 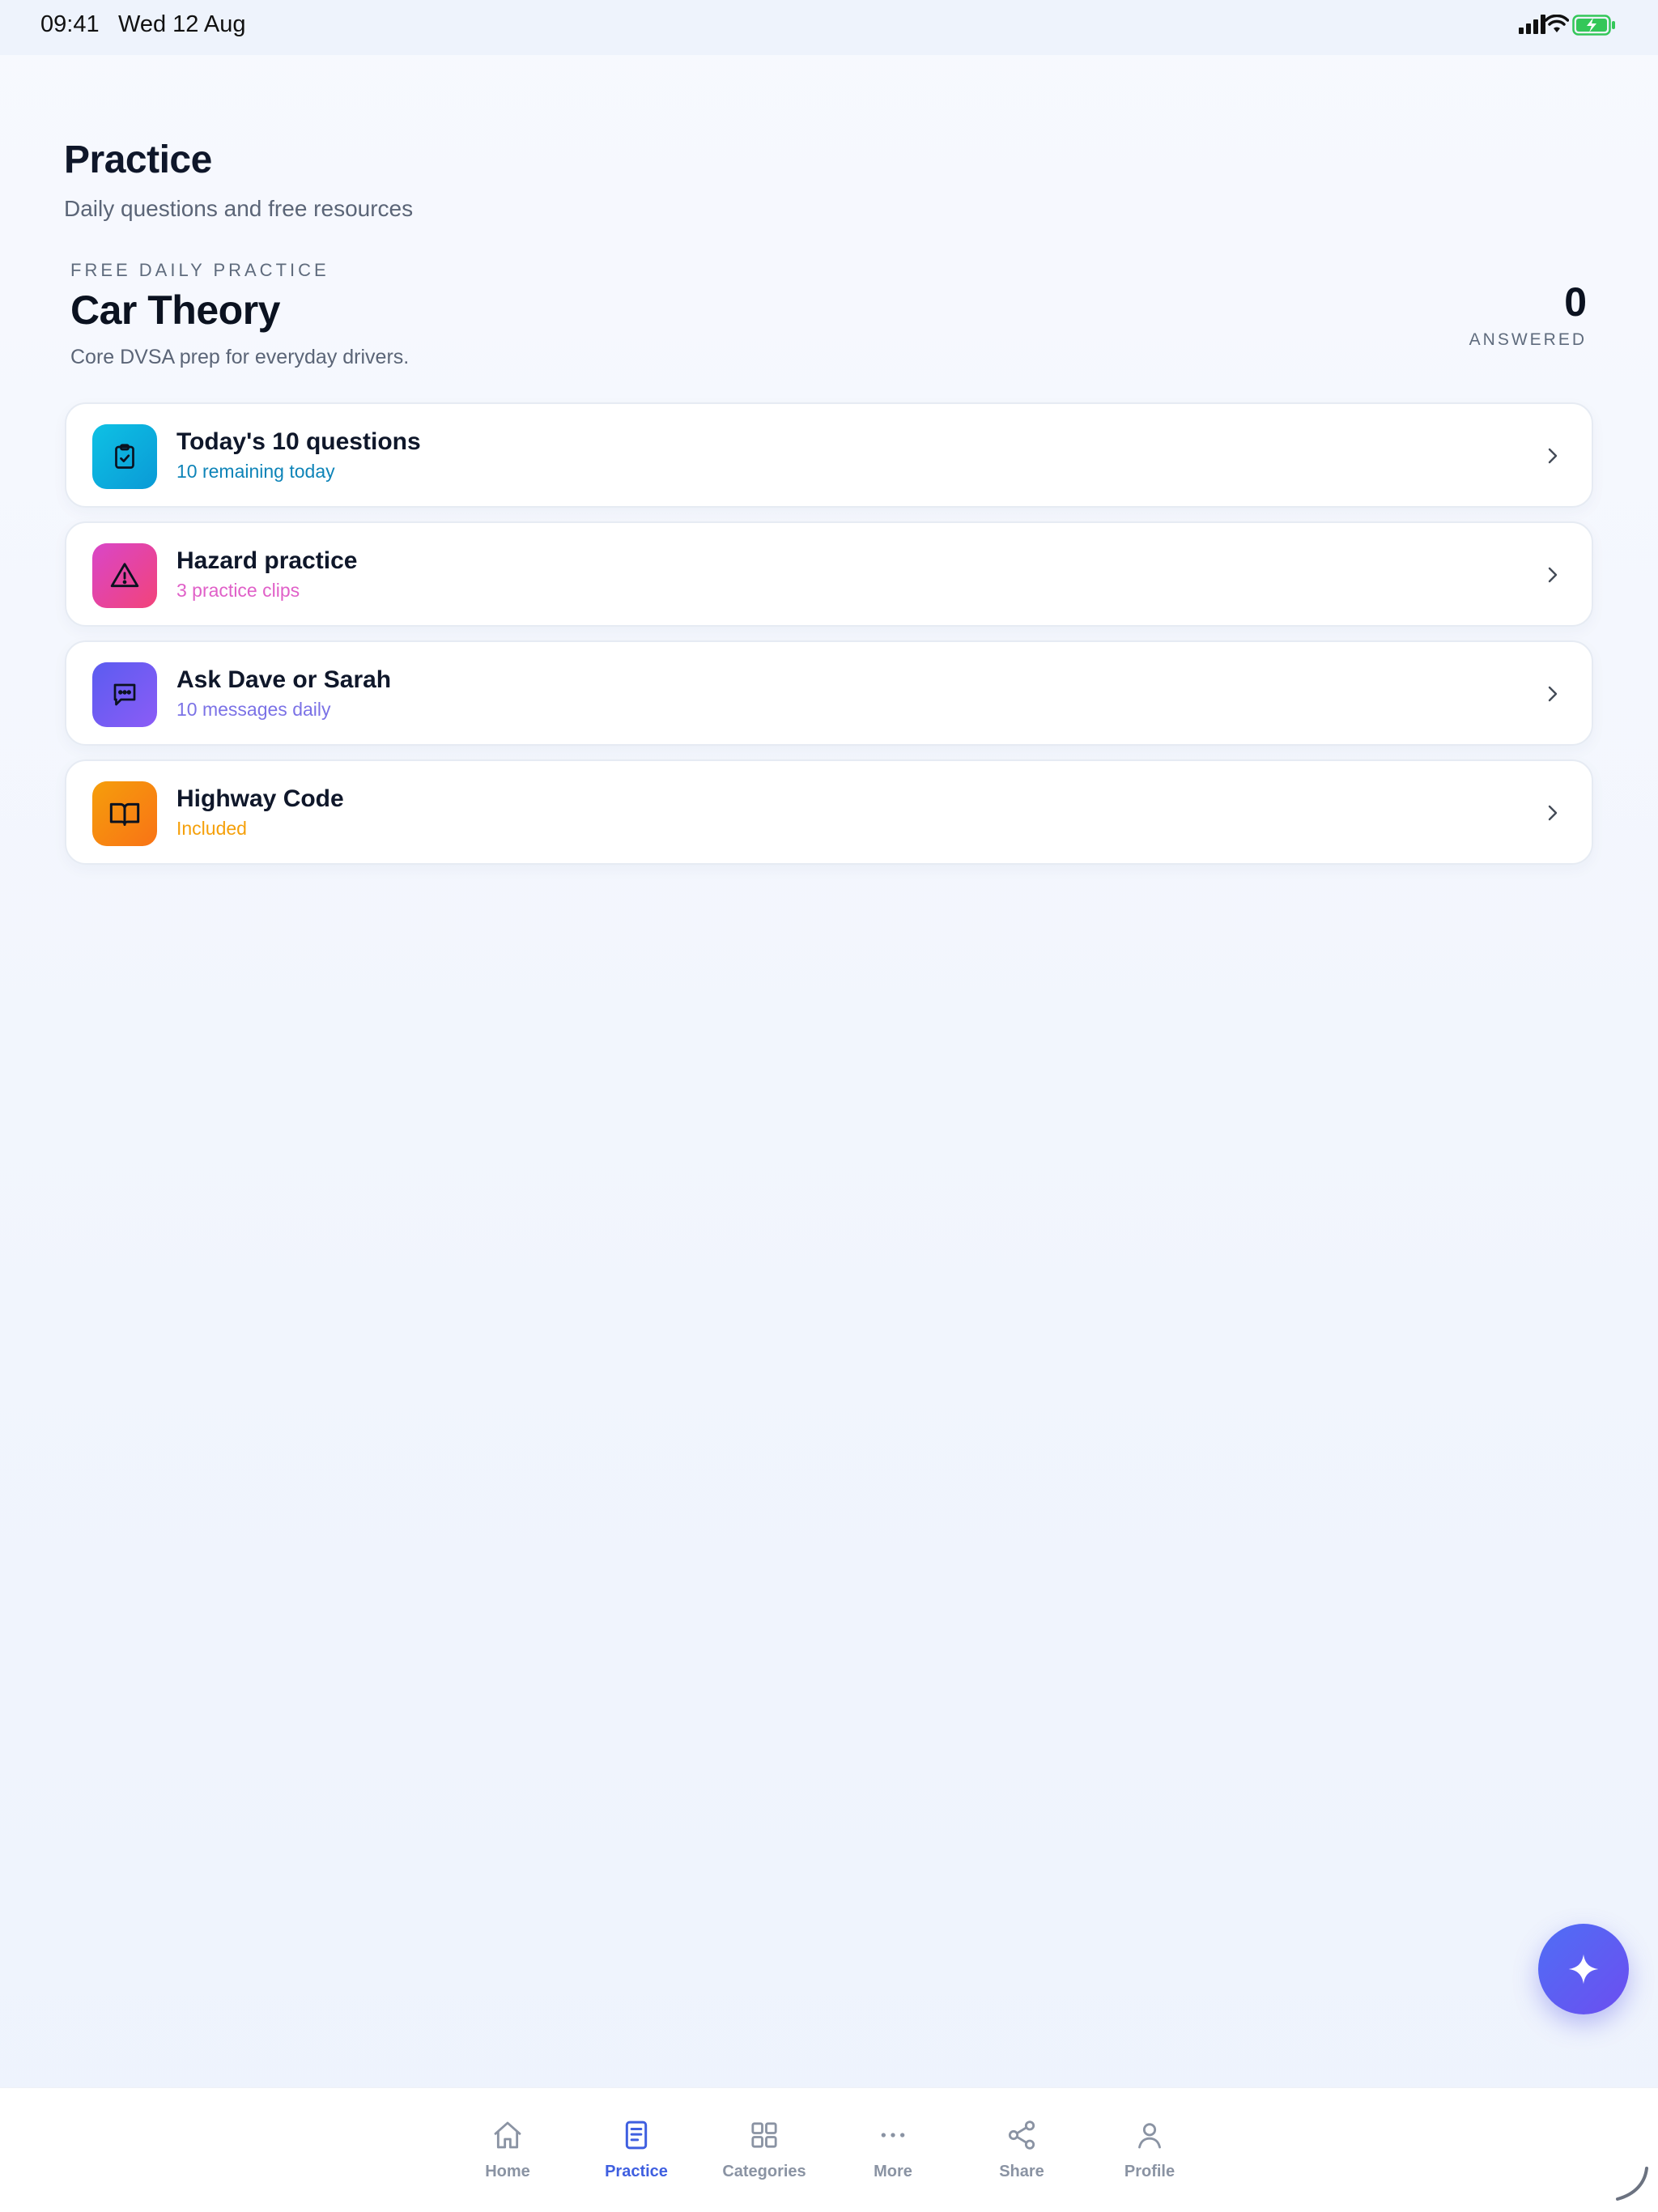 I want to click on card-ask-dave-or-sarah: Ask Dave or Sarah 10 messages daily, so click(x=829, y=693).